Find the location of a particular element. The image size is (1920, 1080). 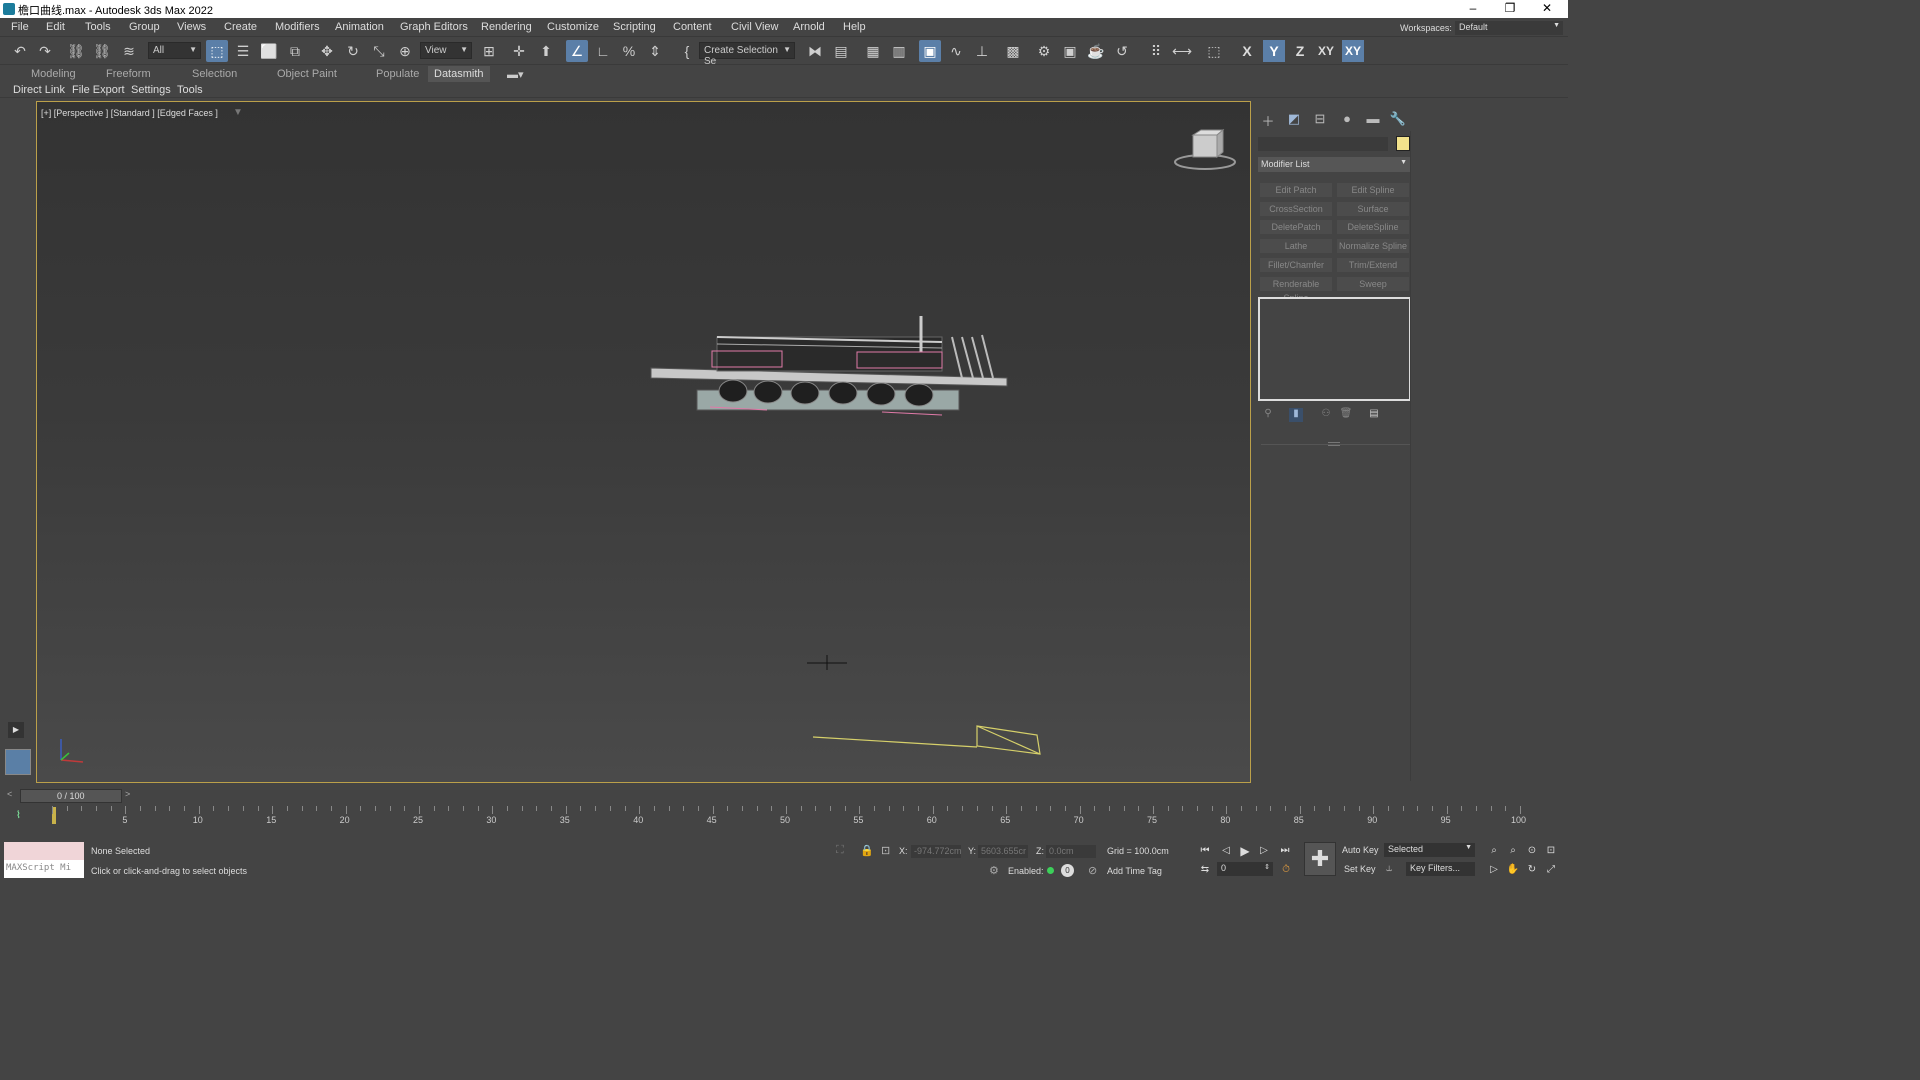

measure-icon: ⟷ is located at coordinates (1182, 51).